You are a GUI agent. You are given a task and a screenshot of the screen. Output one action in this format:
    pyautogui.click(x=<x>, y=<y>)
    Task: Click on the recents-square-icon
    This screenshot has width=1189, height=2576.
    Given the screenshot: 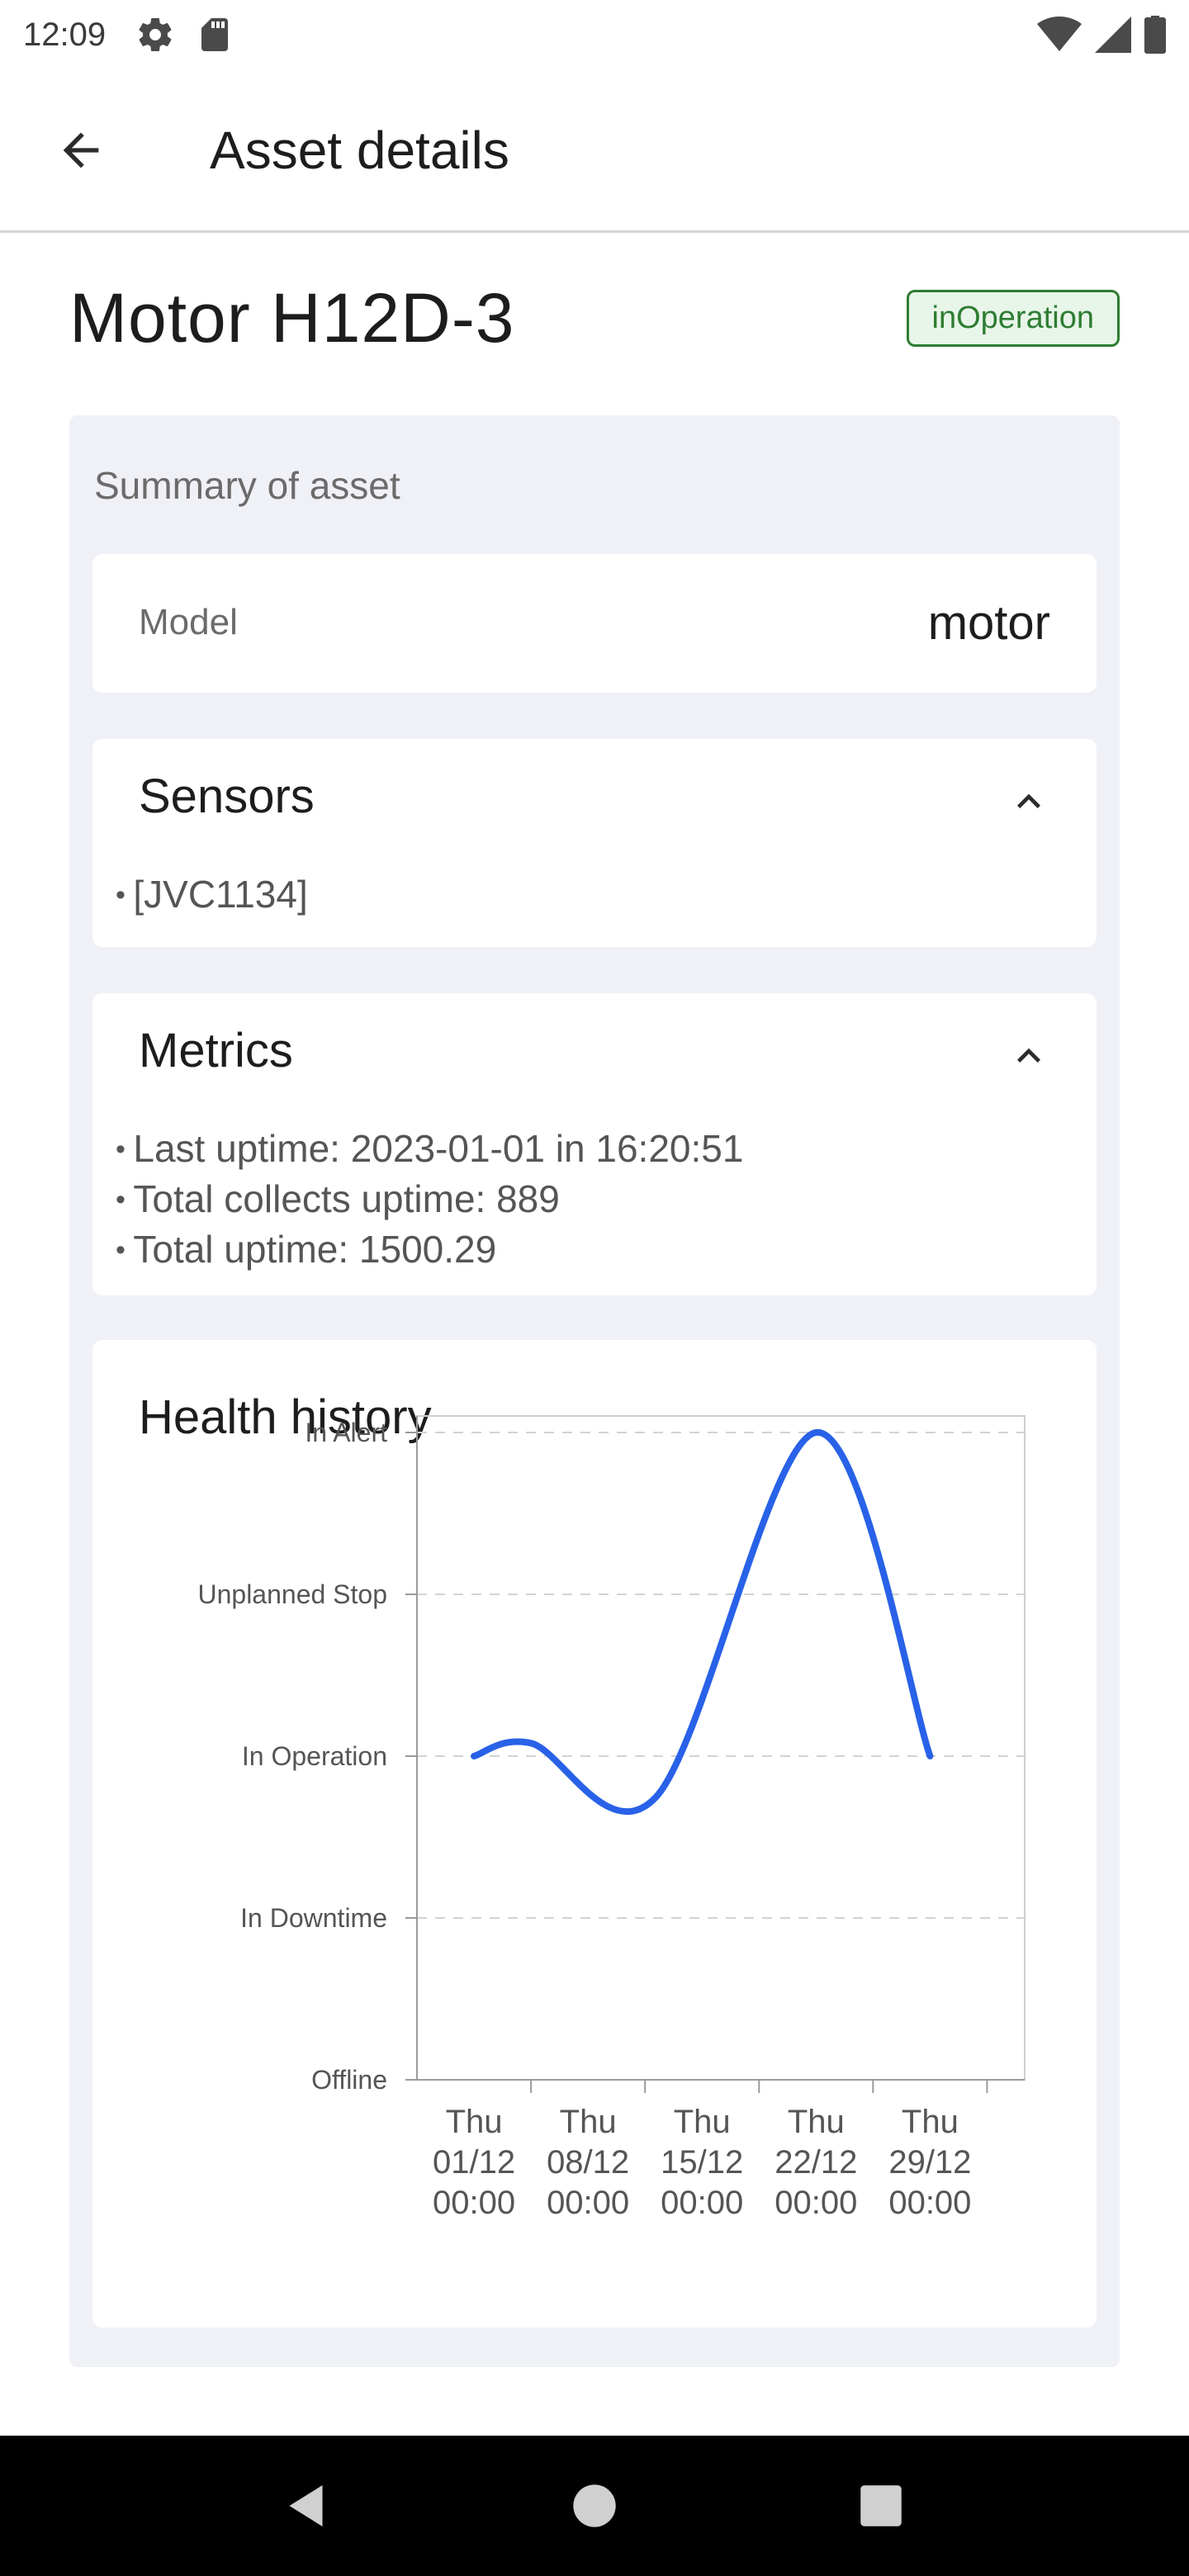 What is the action you would take?
    pyautogui.click(x=881, y=2505)
    